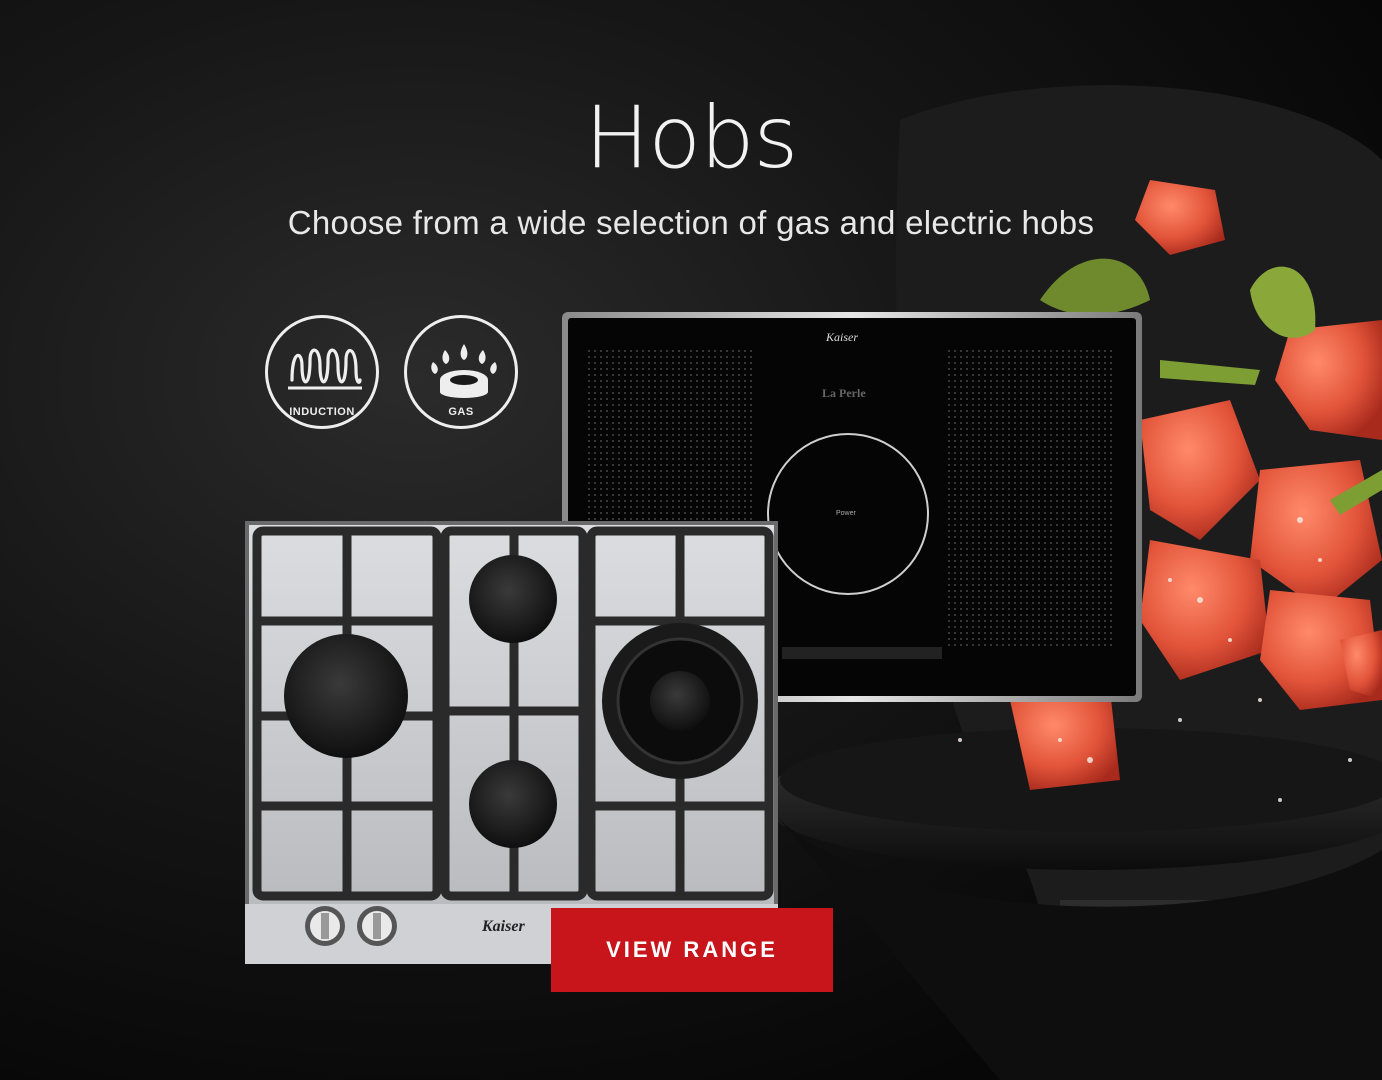 This screenshot has width=1382, height=1080. I want to click on induction-badge: INDUCTION, so click(322, 372).